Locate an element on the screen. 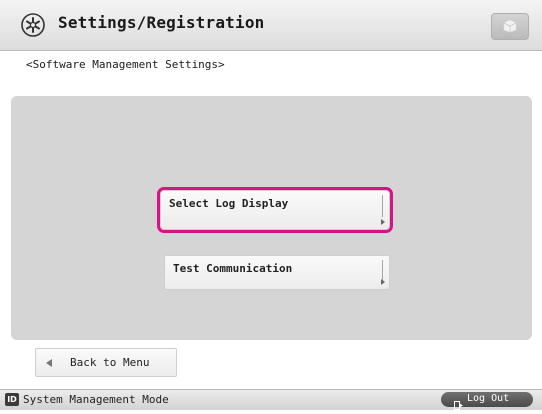 The image size is (542, 414). back-label: Back to Menu is located at coordinates (110, 362).